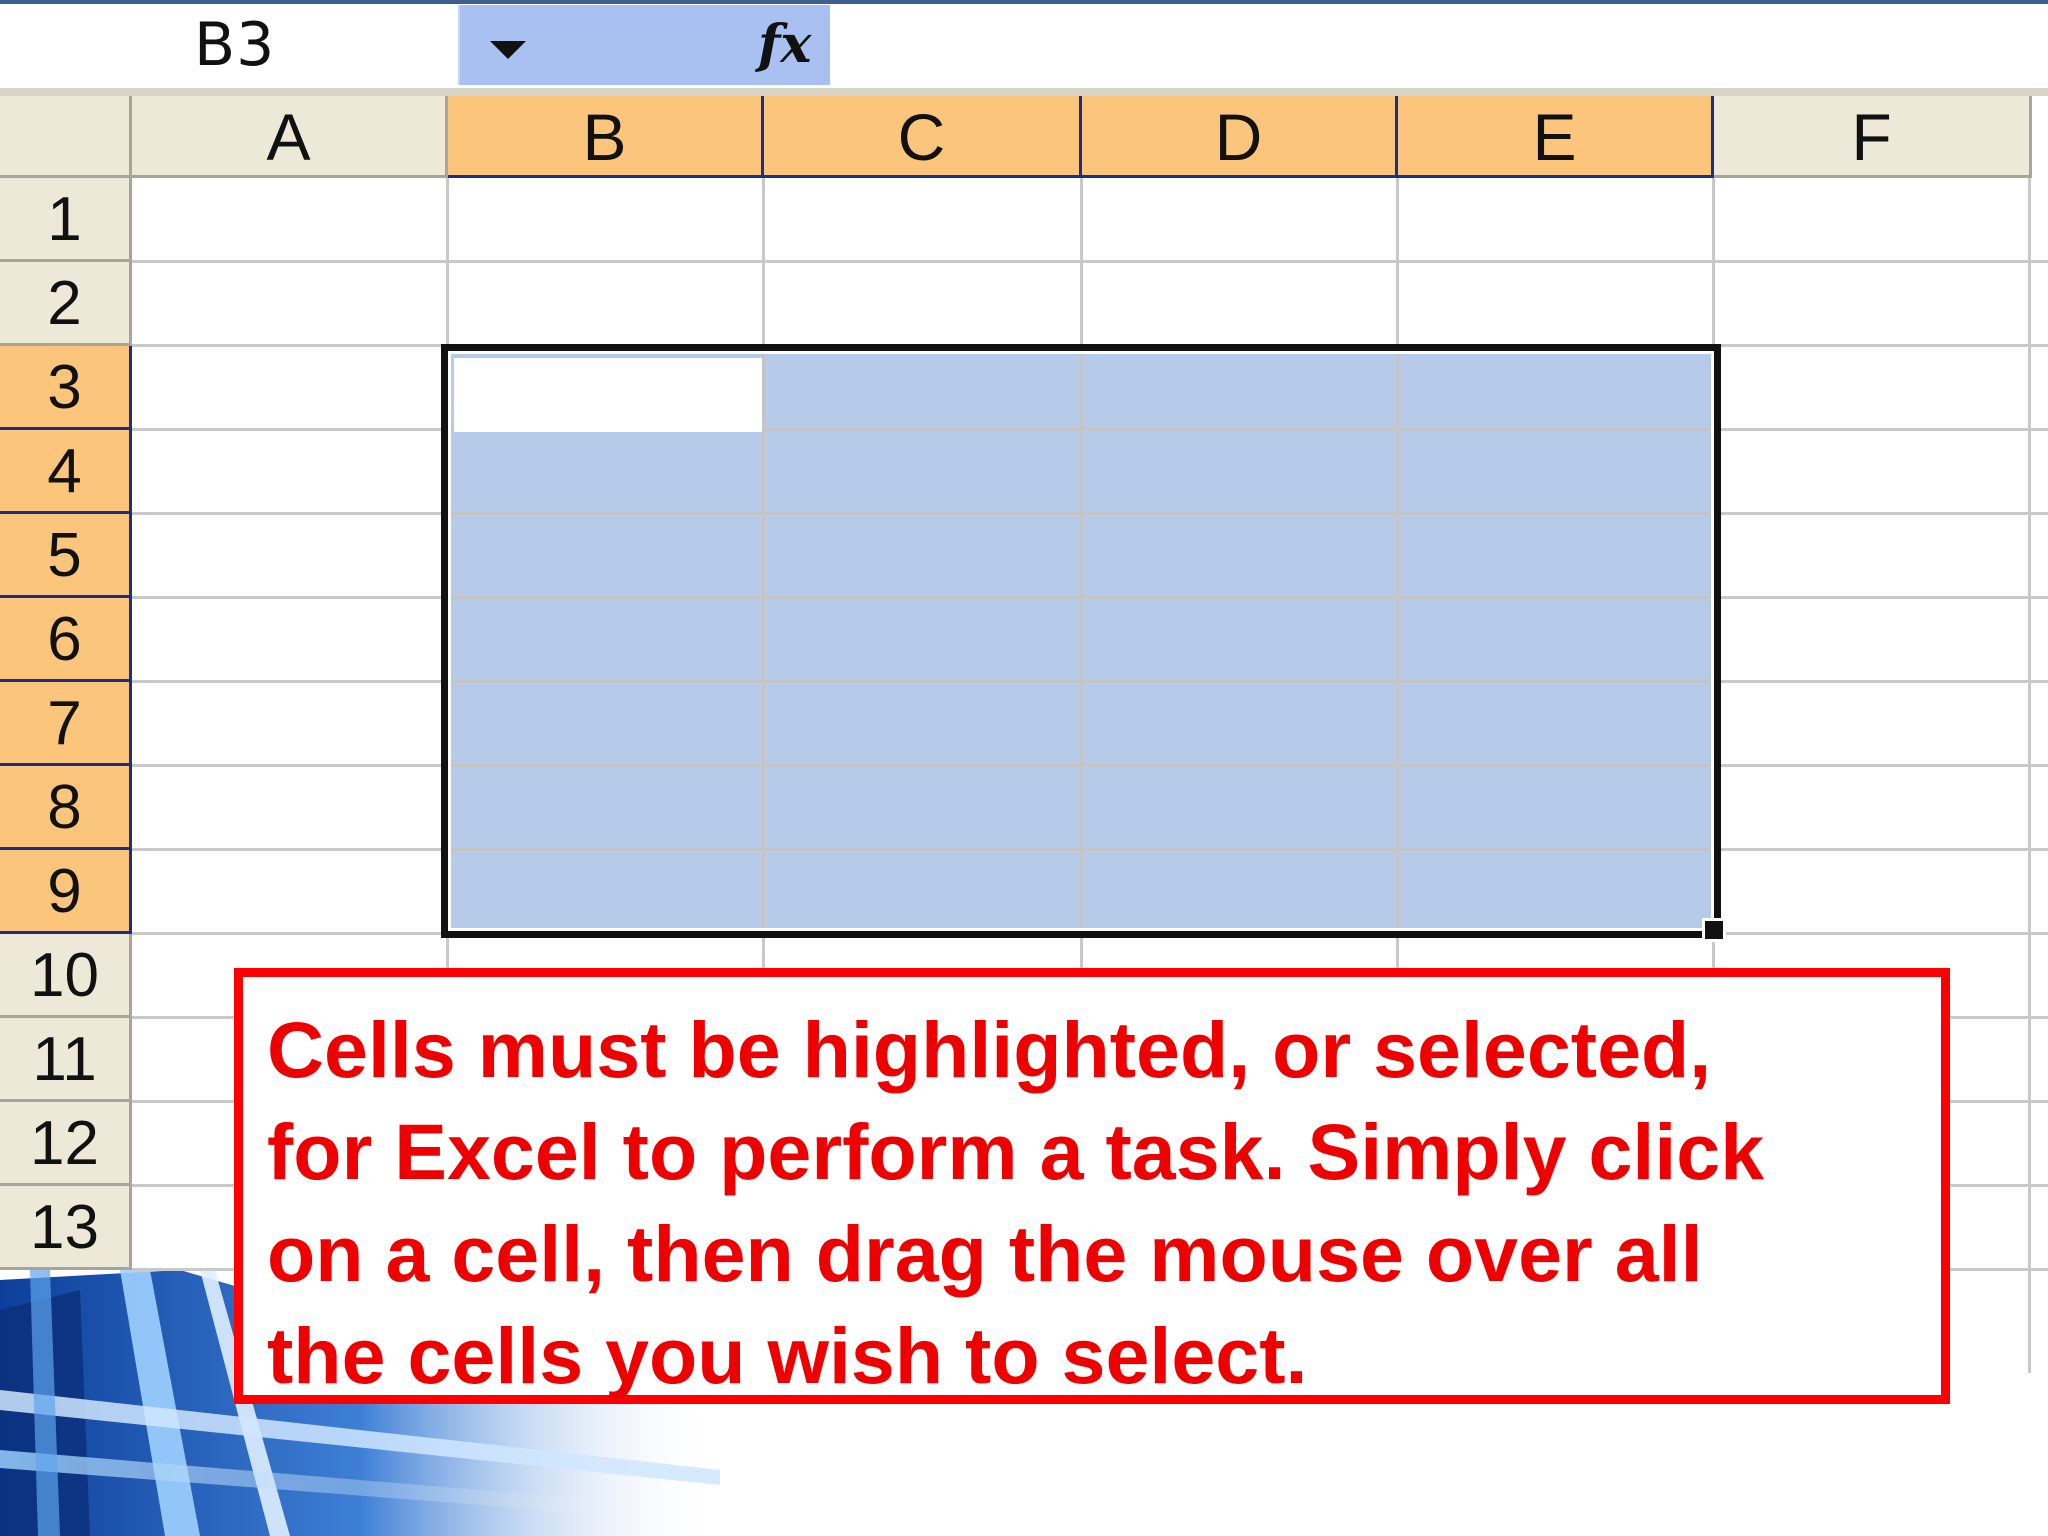  I want to click on column-header-c: C, so click(923, 137).